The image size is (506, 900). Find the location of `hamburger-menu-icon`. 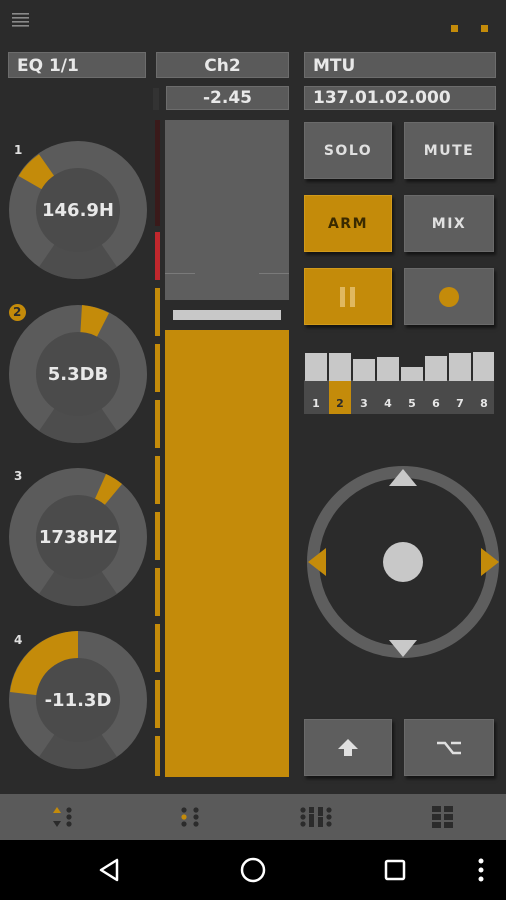

hamburger-menu-icon is located at coordinates (20, 20).